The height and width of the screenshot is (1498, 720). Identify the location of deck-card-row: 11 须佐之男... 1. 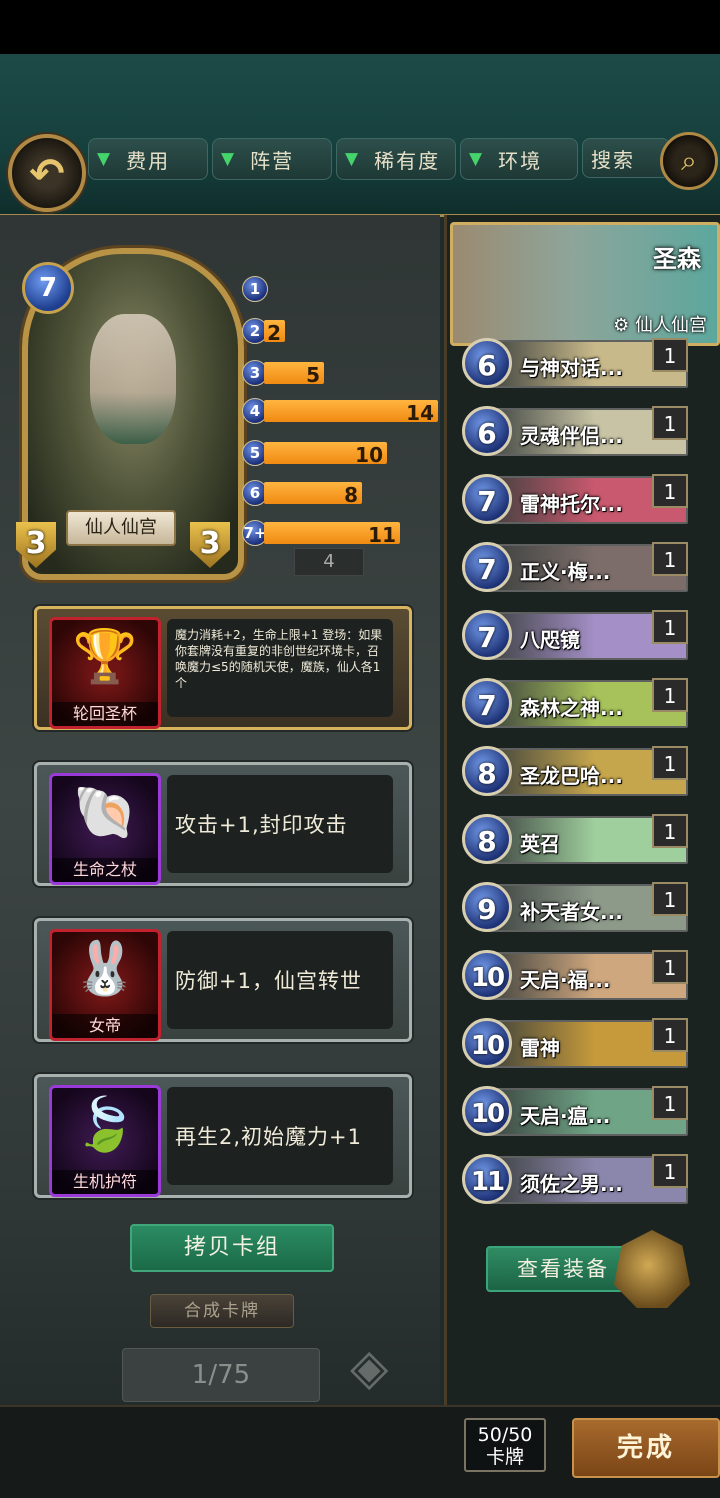
(575, 1181).